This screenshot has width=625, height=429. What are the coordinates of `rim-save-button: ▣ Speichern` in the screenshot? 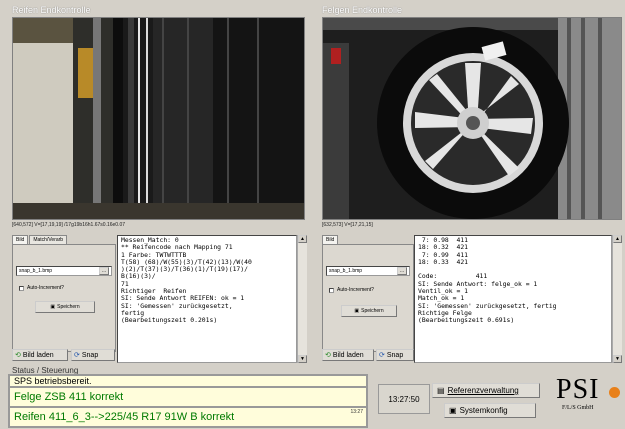 It's located at (369, 311).